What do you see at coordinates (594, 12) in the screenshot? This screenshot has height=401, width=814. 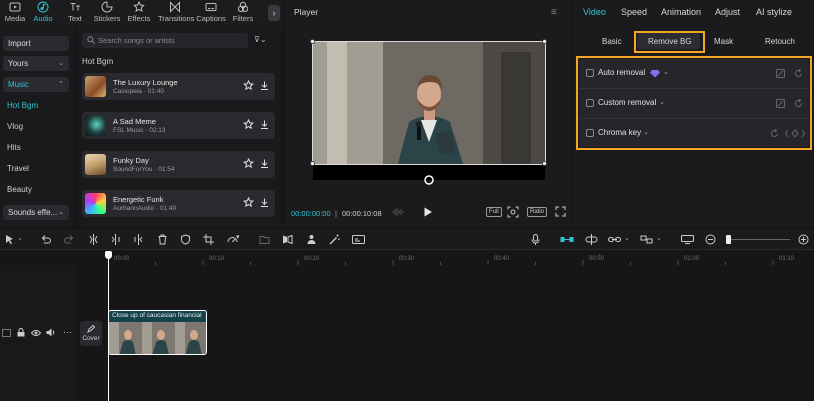 I see `tab-video: Video` at bounding box center [594, 12].